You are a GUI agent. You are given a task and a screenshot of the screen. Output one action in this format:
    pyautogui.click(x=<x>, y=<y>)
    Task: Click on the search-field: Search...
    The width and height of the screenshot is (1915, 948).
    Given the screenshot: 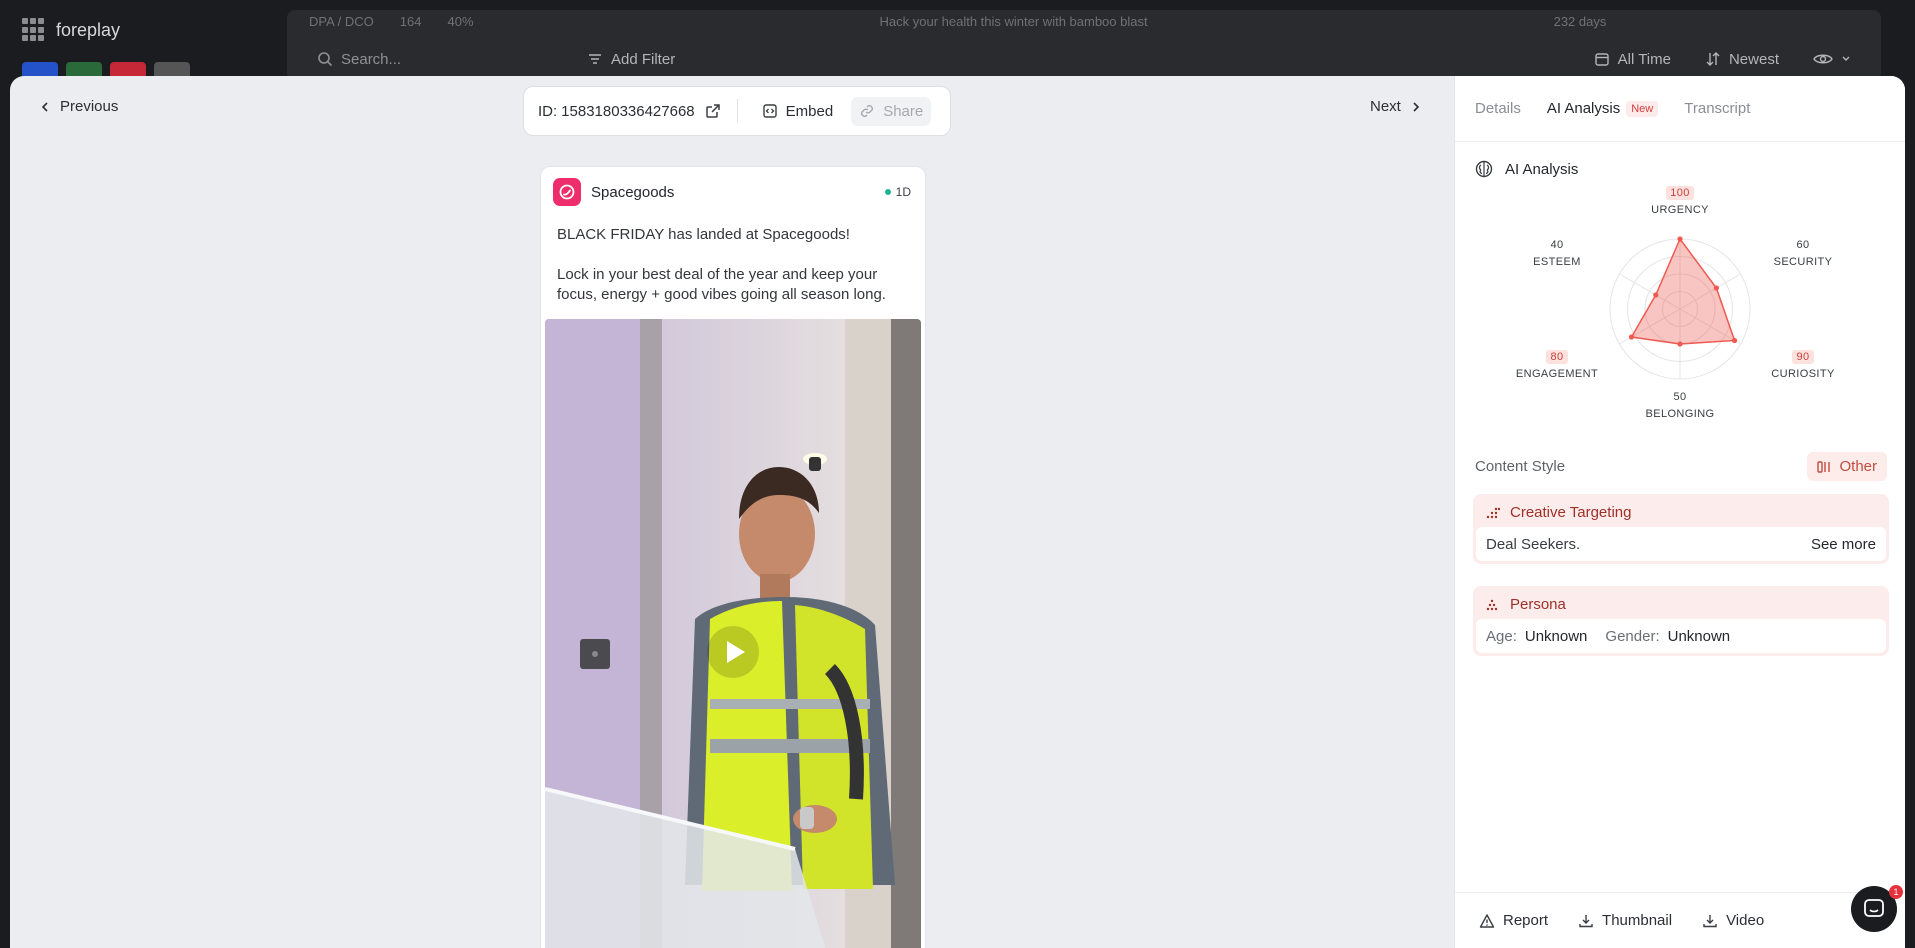 What is the action you would take?
    pyautogui.click(x=452, y=59)
    